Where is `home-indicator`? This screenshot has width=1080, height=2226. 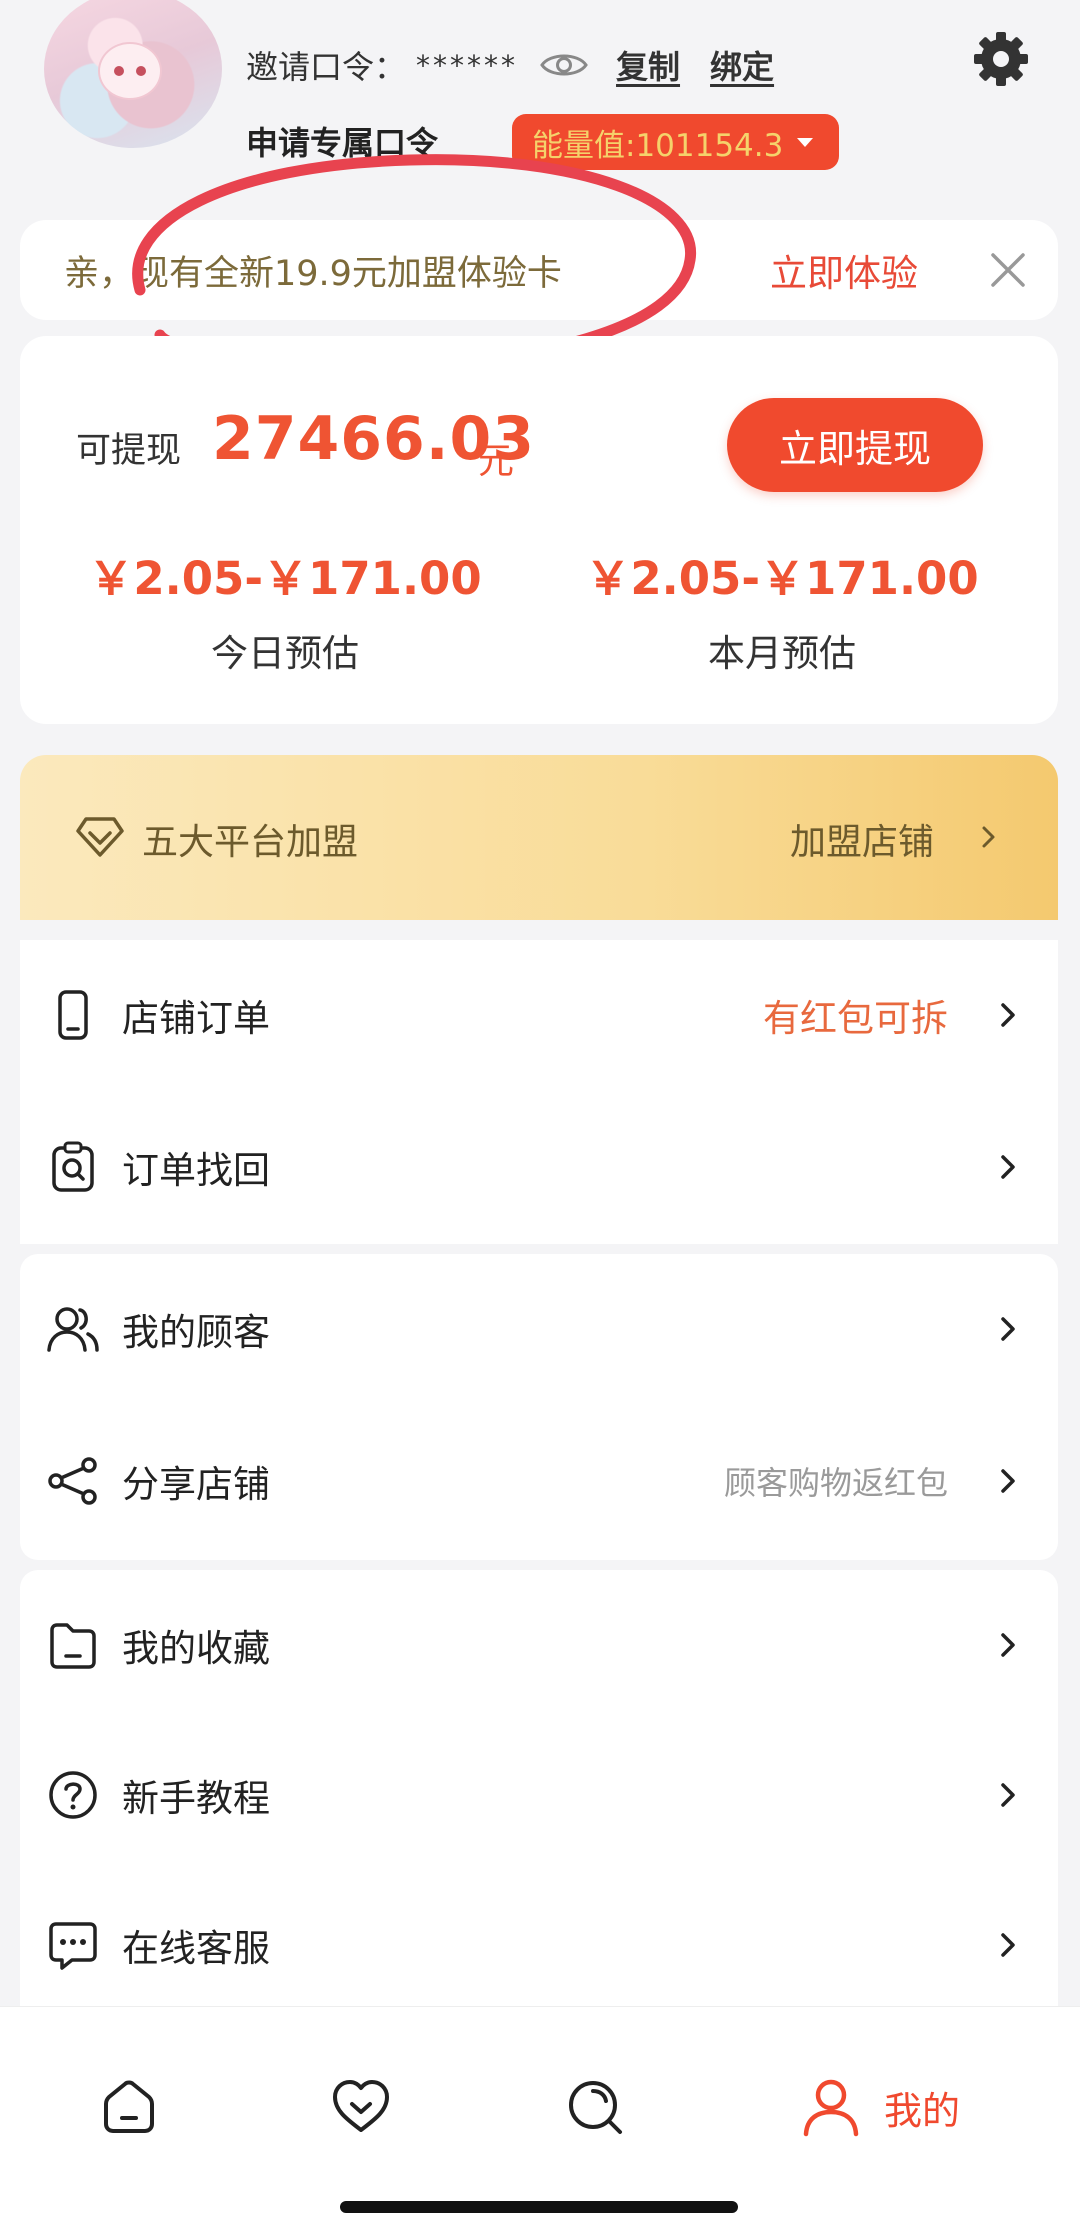
home-indicator is located at coordinates (539, 2207).